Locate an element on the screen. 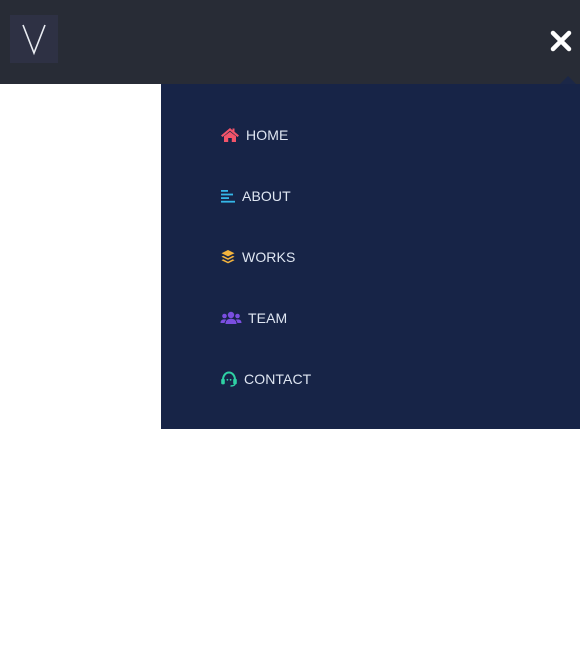 The width and height of the screenshot is (580, 666). menu-item-team: TEAM is located at coordinates (253, 318).